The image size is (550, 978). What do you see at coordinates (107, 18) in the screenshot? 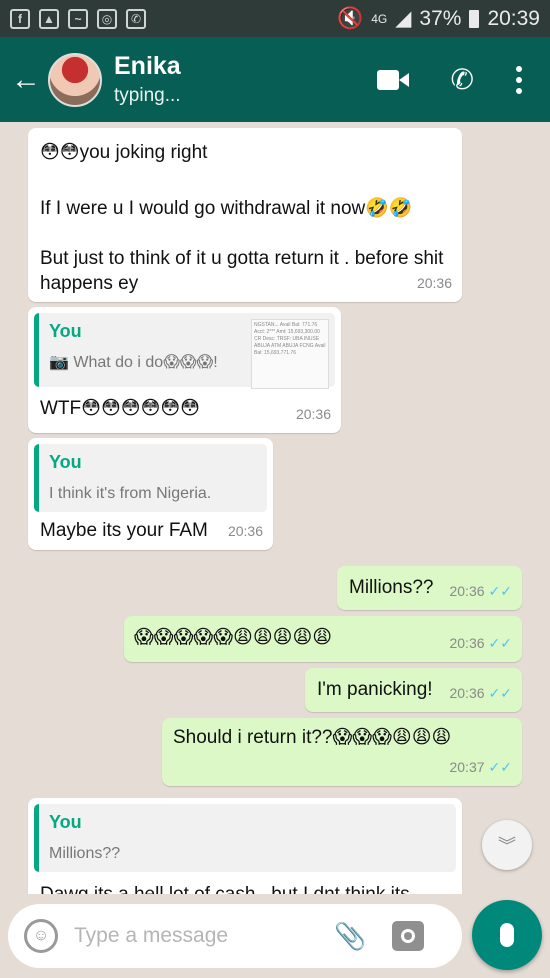
I see `shopping-icon: ◎` at bounding box center [107, 18].